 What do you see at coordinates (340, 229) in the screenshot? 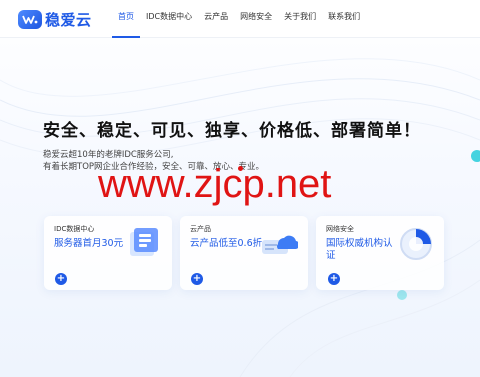
I see `card-security-subtitle: 网络安全` at bounding box center [340, 229].